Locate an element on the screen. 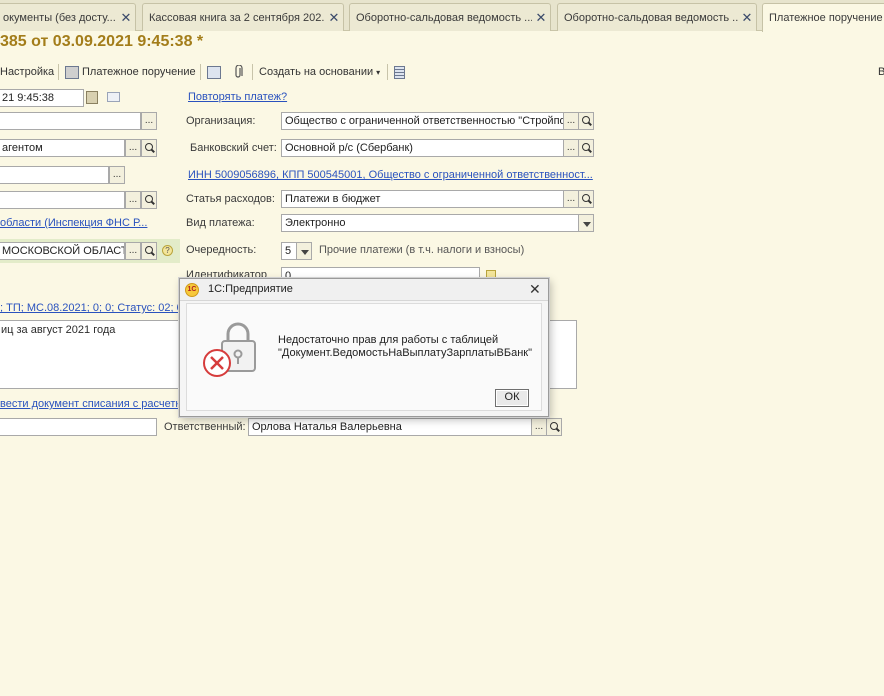 This screenshot has width=884, height=696. attach-button is located at coordinates (239, 72).